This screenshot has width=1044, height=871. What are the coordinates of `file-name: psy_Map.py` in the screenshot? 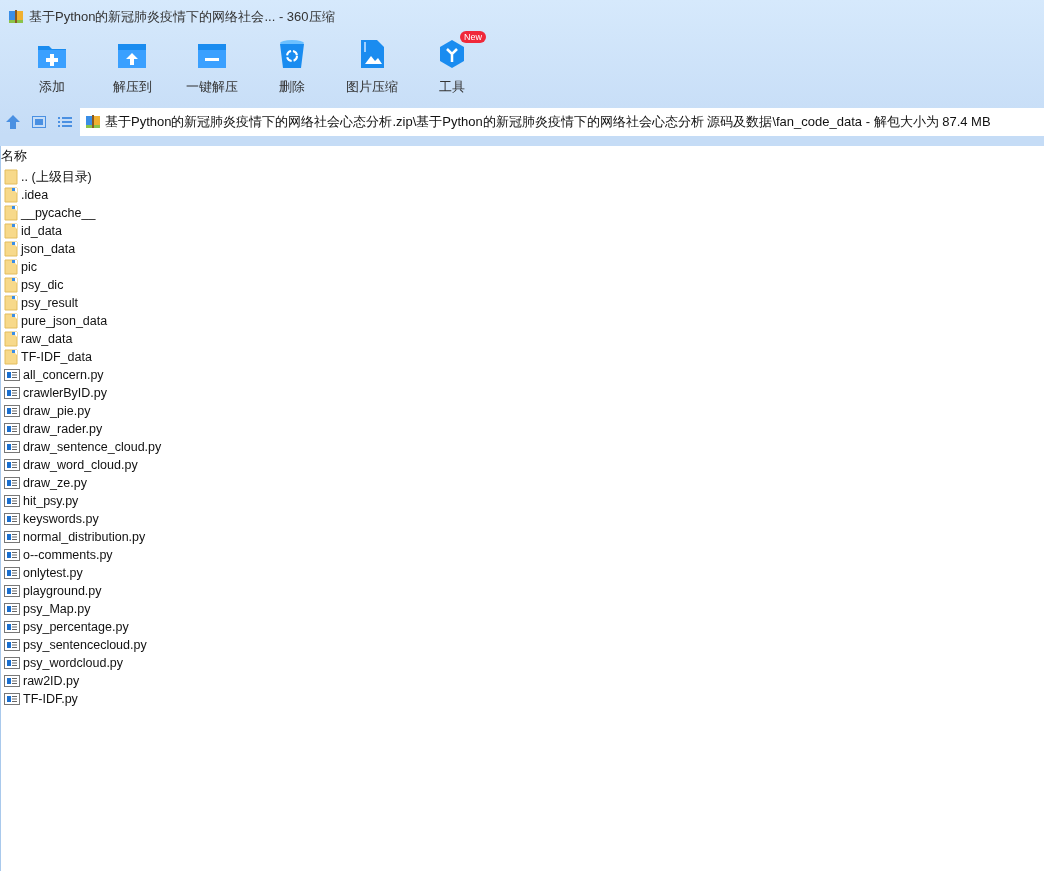 It's located at (57, 609).